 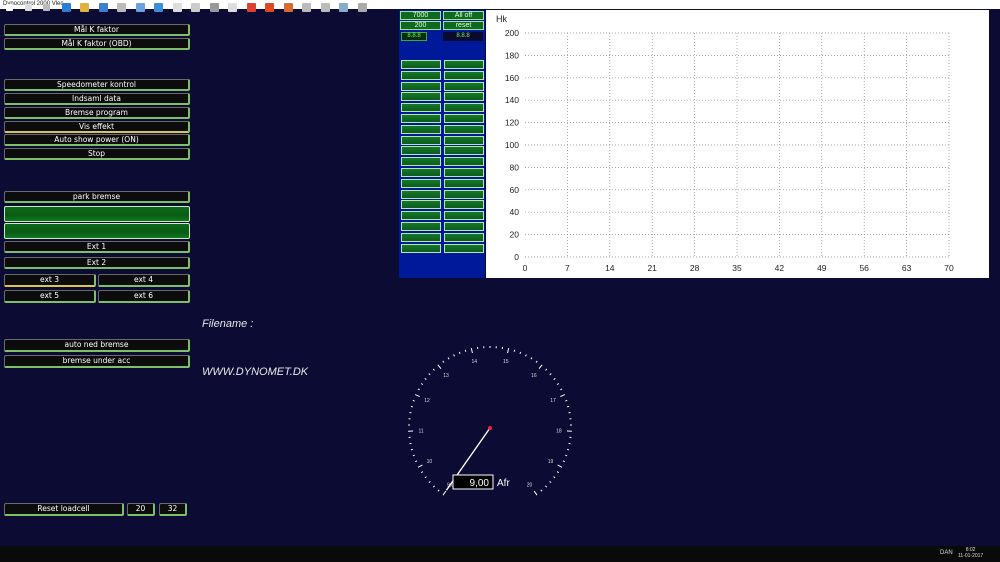 What do you see at coordinates (463, 15) in the screenshot?
I see `all-off-button: All off` at bounding box center [463, 15].